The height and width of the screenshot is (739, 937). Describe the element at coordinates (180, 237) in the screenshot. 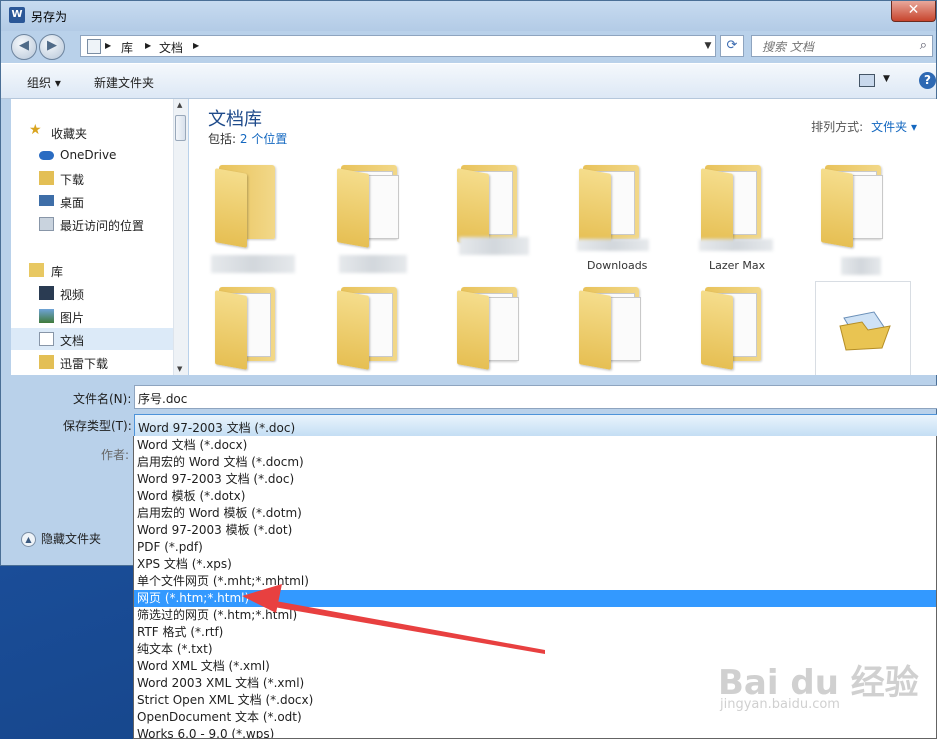

I see `navigation-scrollbar: ▲ ▼` at that location.